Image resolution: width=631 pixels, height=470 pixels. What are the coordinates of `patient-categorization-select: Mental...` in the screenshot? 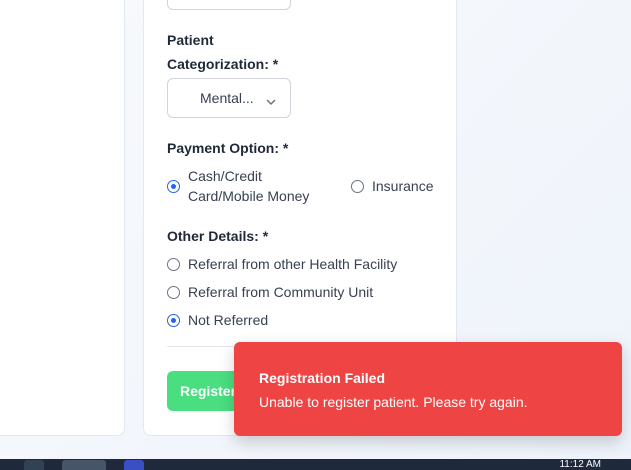 It's located at (229, 98).